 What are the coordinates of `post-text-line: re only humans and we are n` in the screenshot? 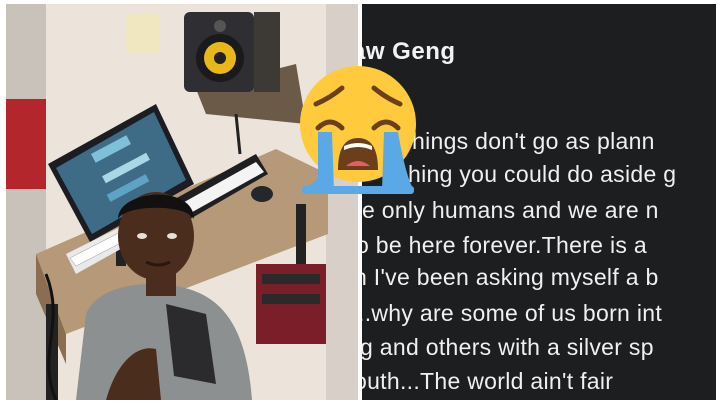 It's located at (510, 210).